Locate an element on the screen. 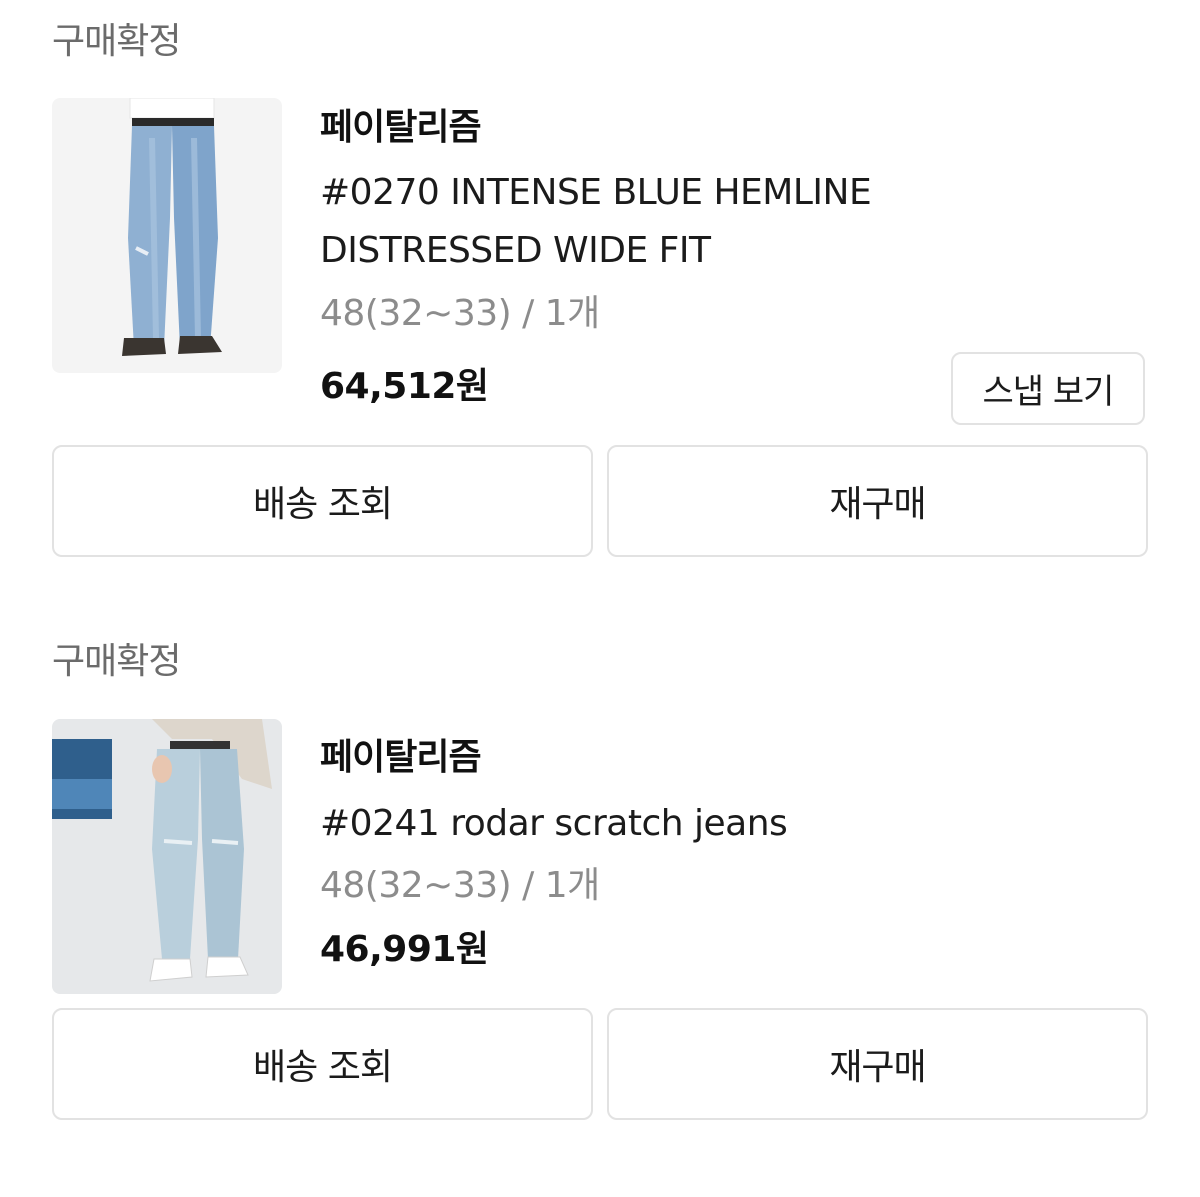 This screenshot has height=1197, width=1200. wide-fit-denim-photo is located at coordinates (167, 235).